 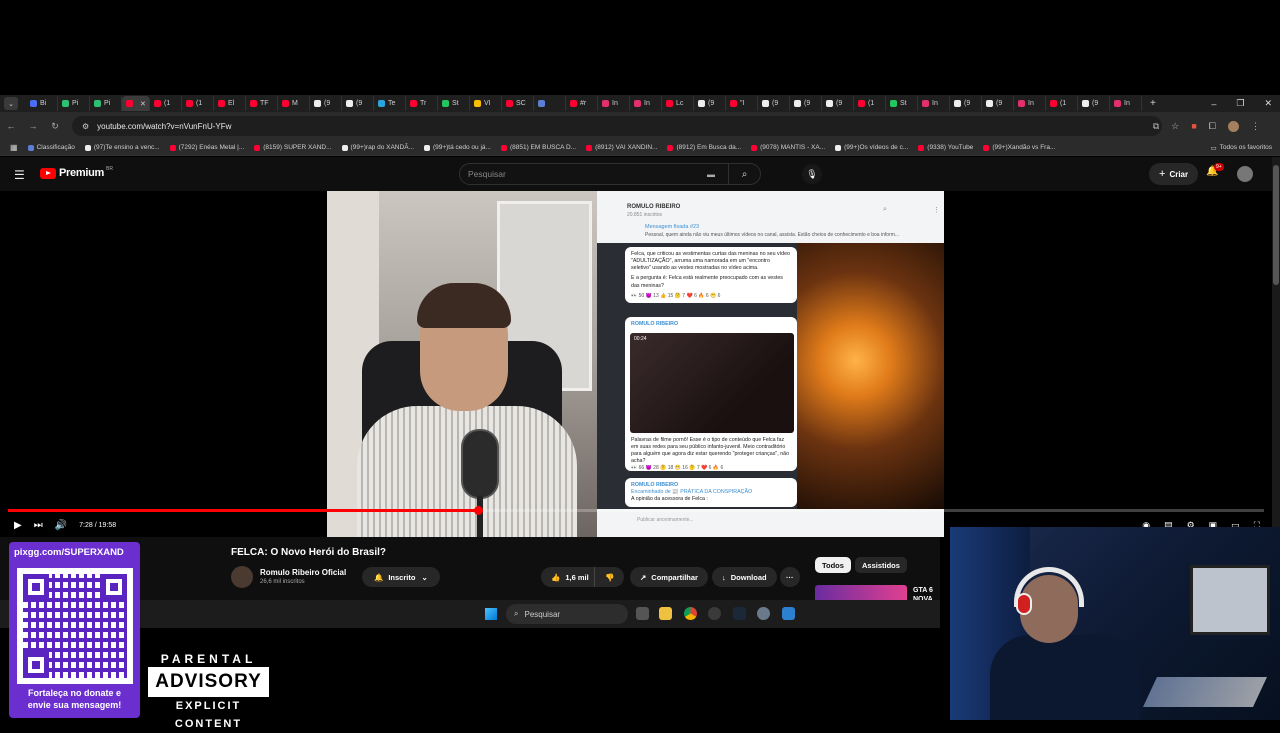 What do you see at coordinates (567, 614) in the screenshot?
I see `taskbar-search: ⌕ Pesquisar` at bounding box center [567, 614].